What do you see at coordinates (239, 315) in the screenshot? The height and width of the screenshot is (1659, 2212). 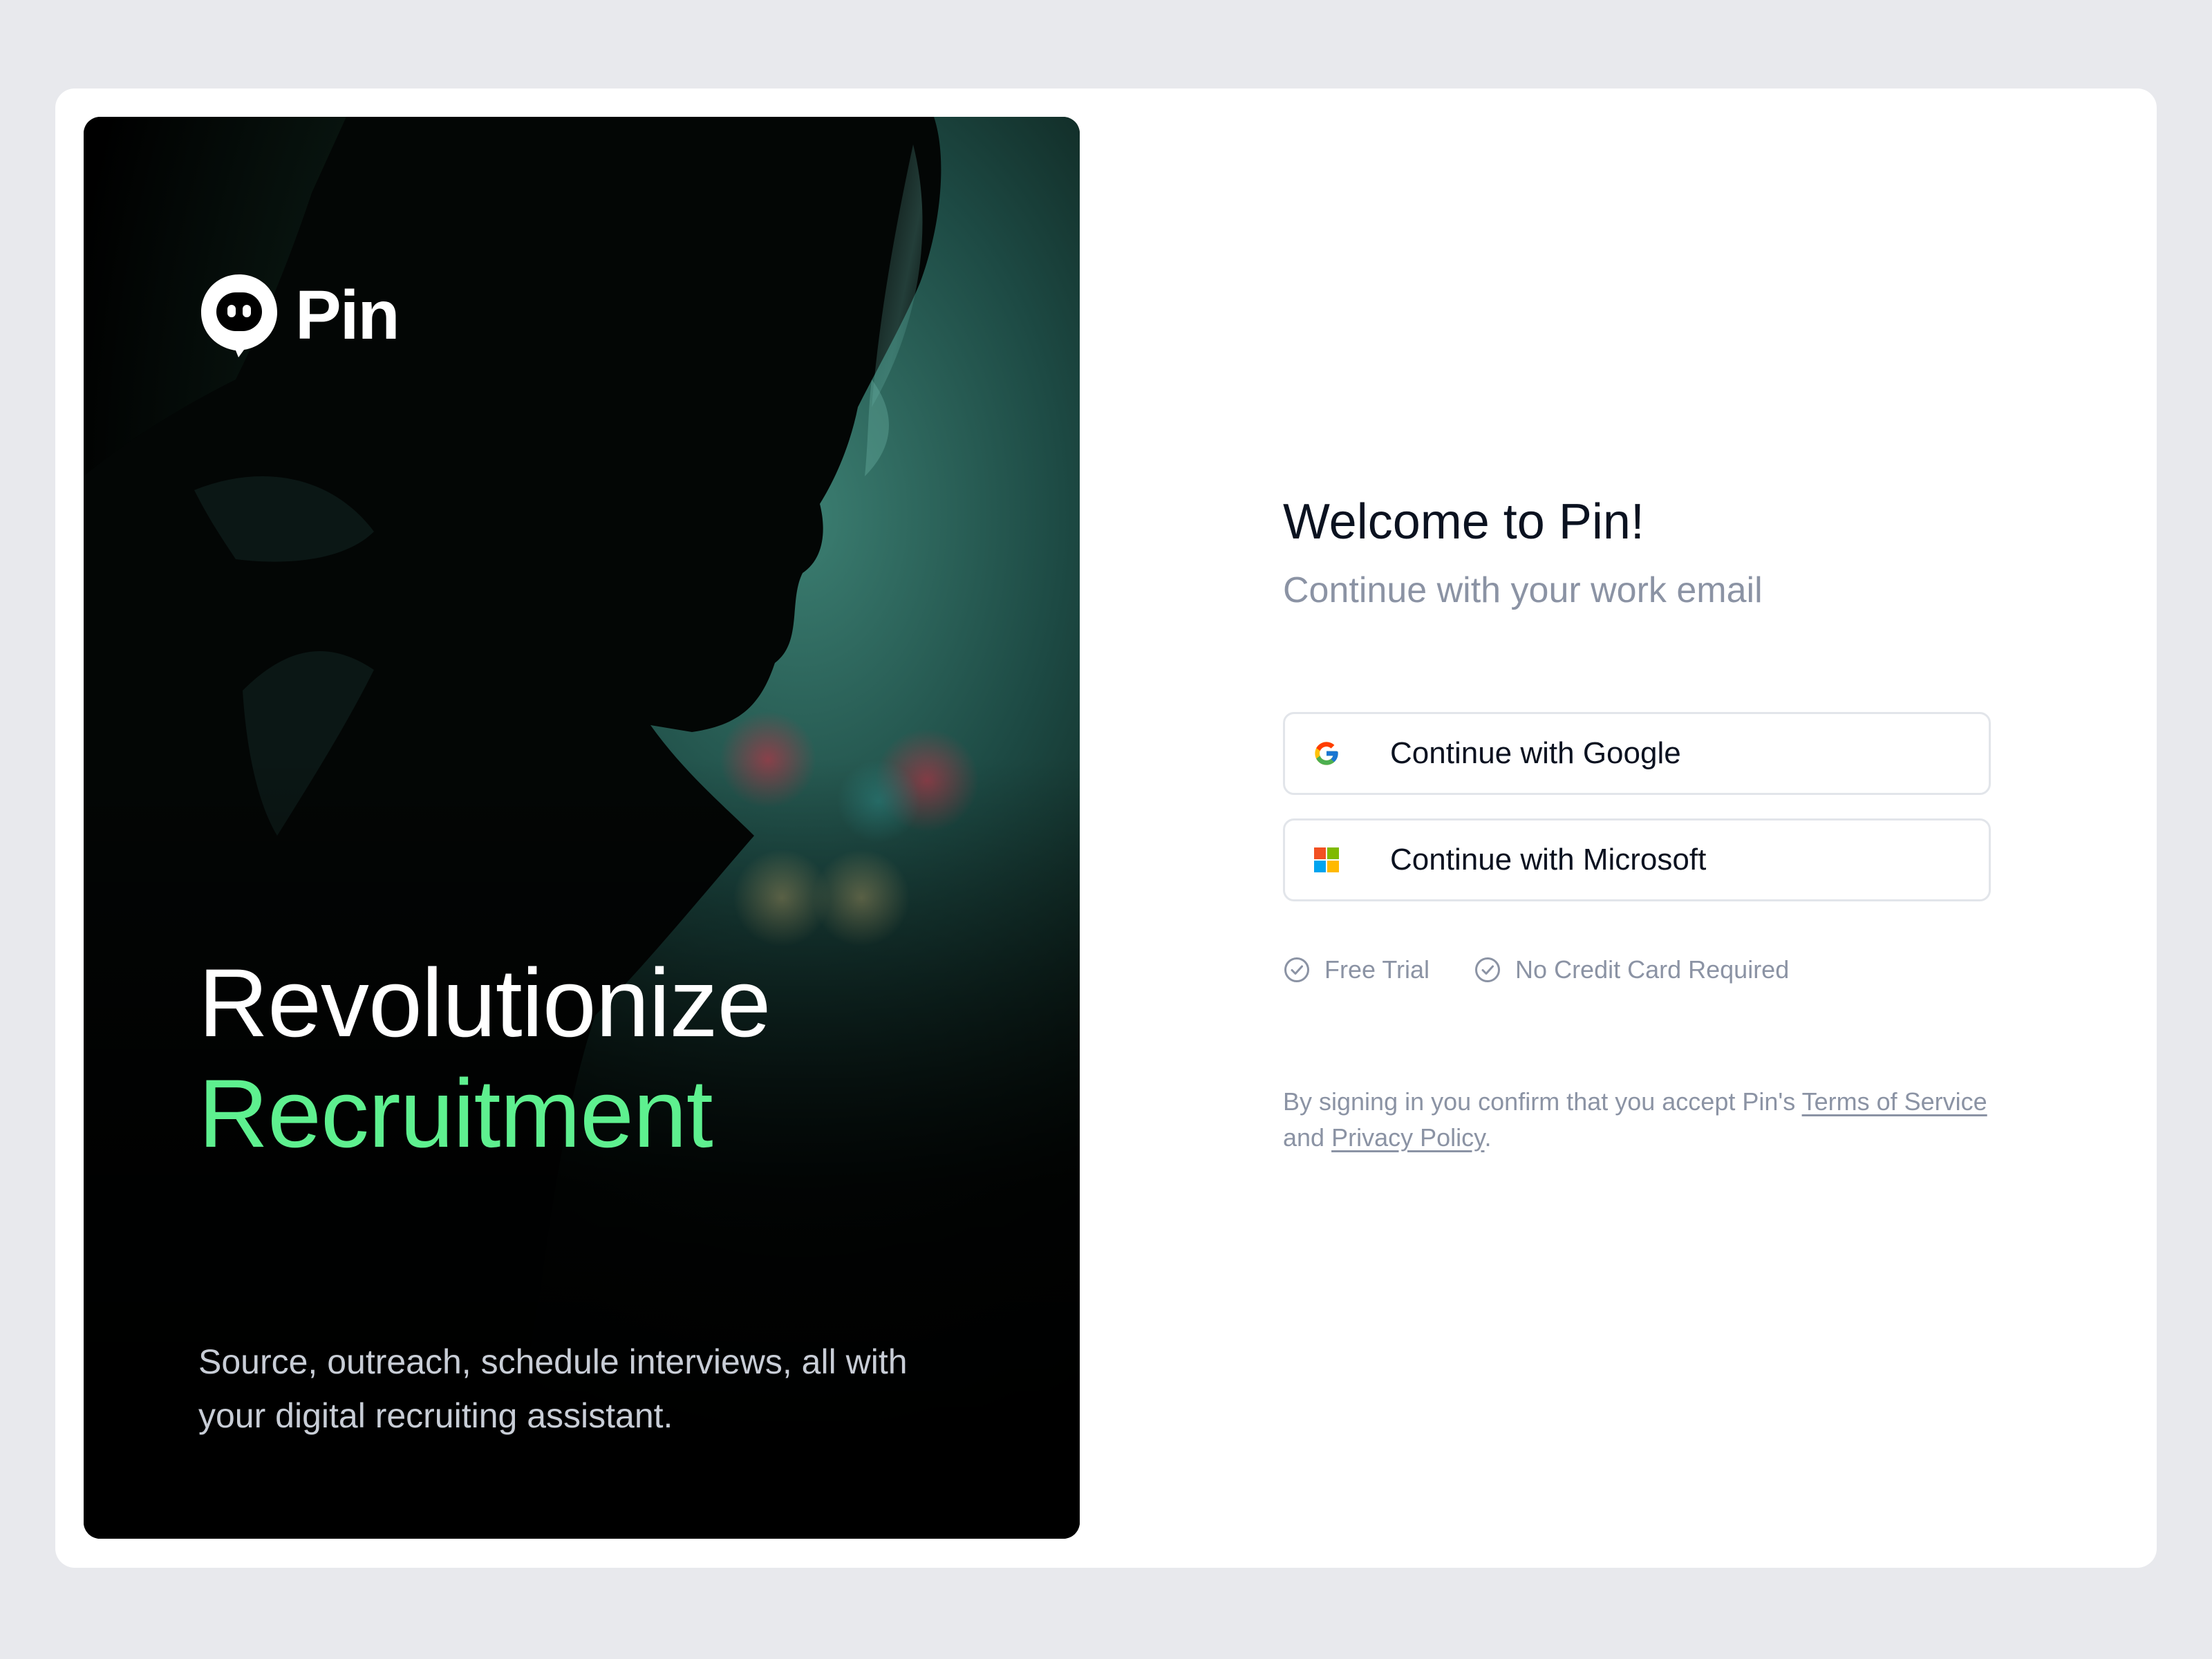 I see `pin-logo-icon` at bounding box center [239, 315].